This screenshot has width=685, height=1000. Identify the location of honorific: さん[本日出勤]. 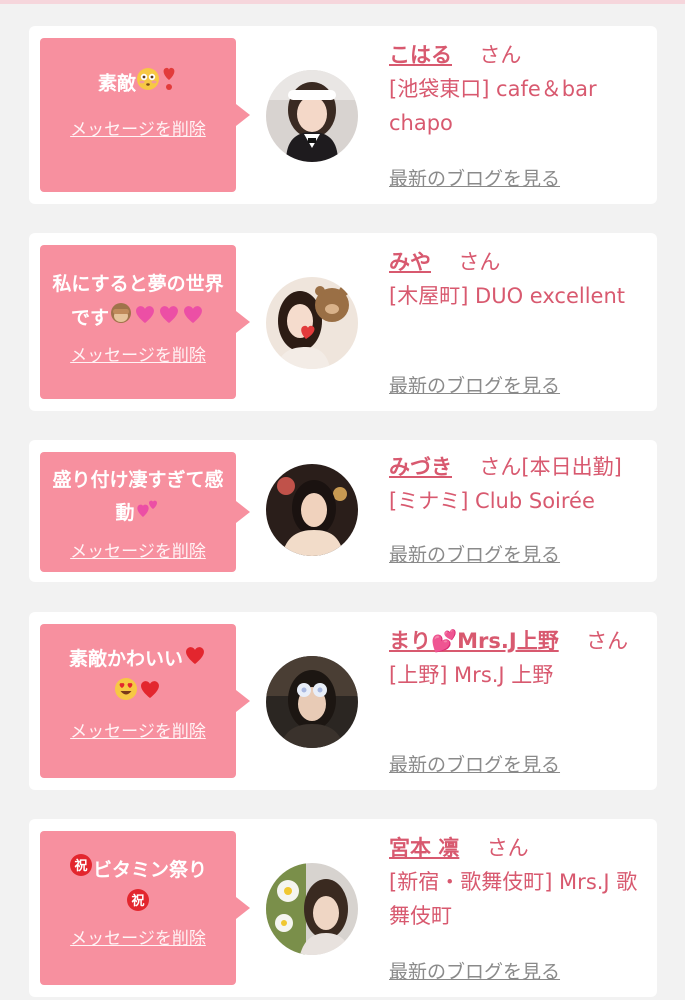
(550, 467).